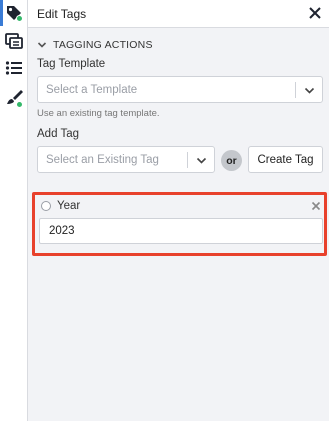  Describe the element at coordinates (316, 206) in the screenshot. I see `remove-tag-icon` at that location.